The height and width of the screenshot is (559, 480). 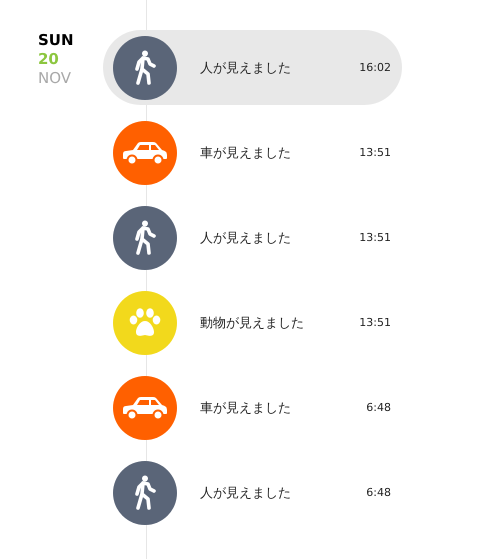 What do you see at coordinates (55, 78) in the screenshot?
I see `month-label: NOV` at bounding box center [55, 78].